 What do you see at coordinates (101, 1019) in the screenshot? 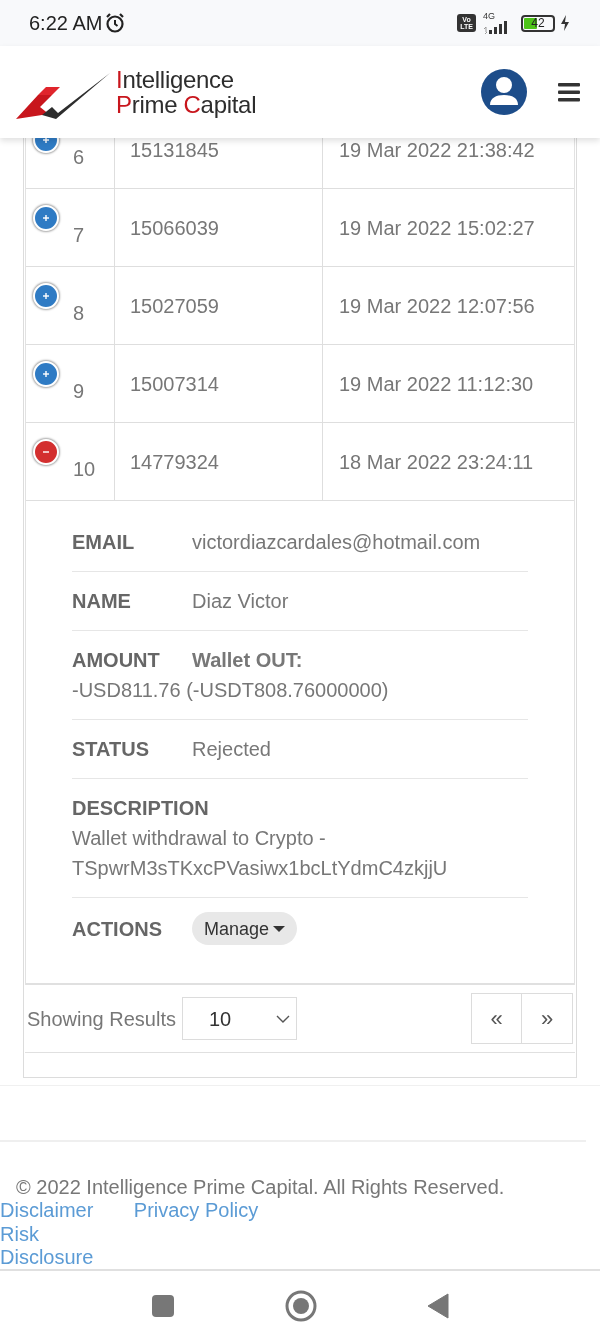
I see `results-label: Showing Results` at bounding box center [101, 1019].